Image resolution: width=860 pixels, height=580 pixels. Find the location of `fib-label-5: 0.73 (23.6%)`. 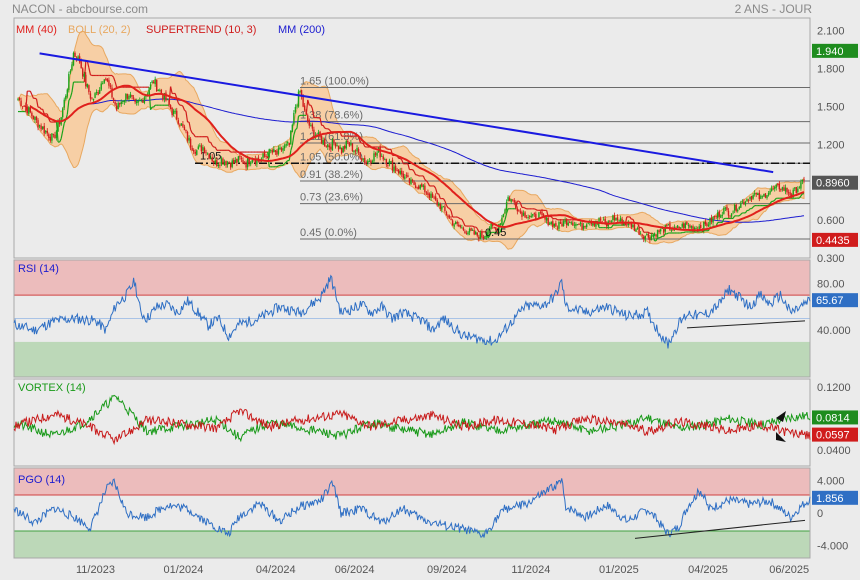

fib-label-5: 0.73 (23.6%) is located at coordinates (331, 198).